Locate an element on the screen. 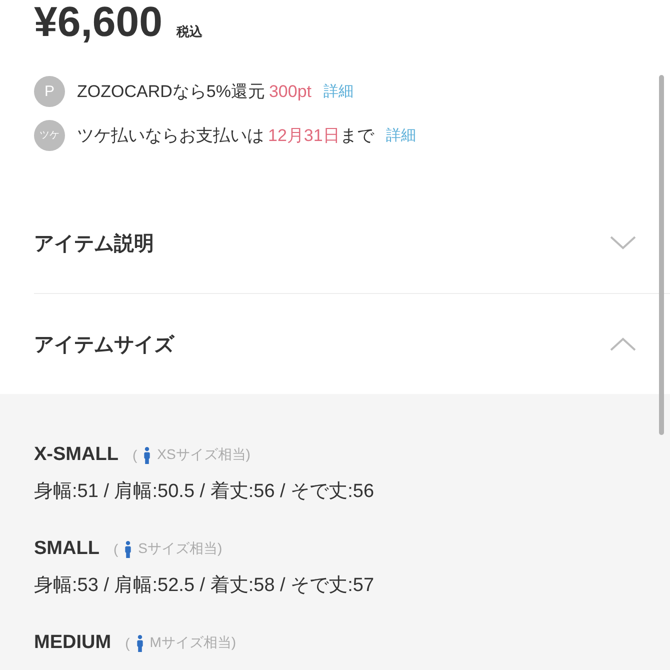  size-name: X-SMALL is located at coordinates (76, 455).